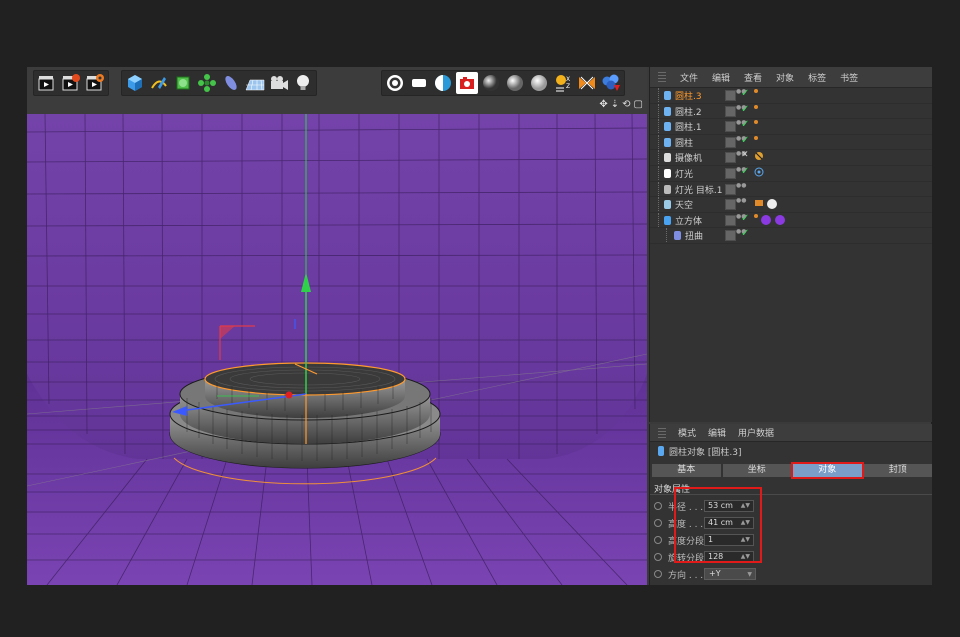 The width and height of the screenshot is (960, 637). I want to click on object-row: 天空 ●●, so click(791, 205).